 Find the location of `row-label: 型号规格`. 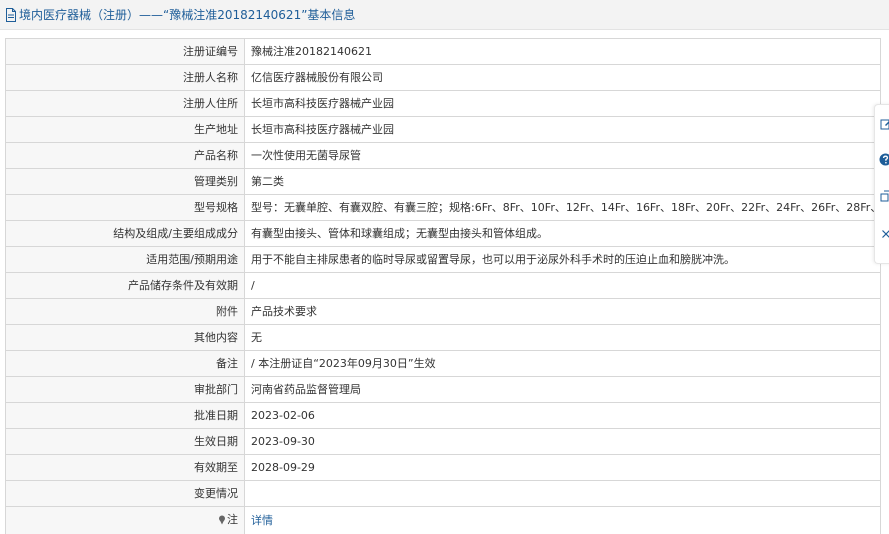

row-label: 型号规格 is located at coordinates (125, 207).